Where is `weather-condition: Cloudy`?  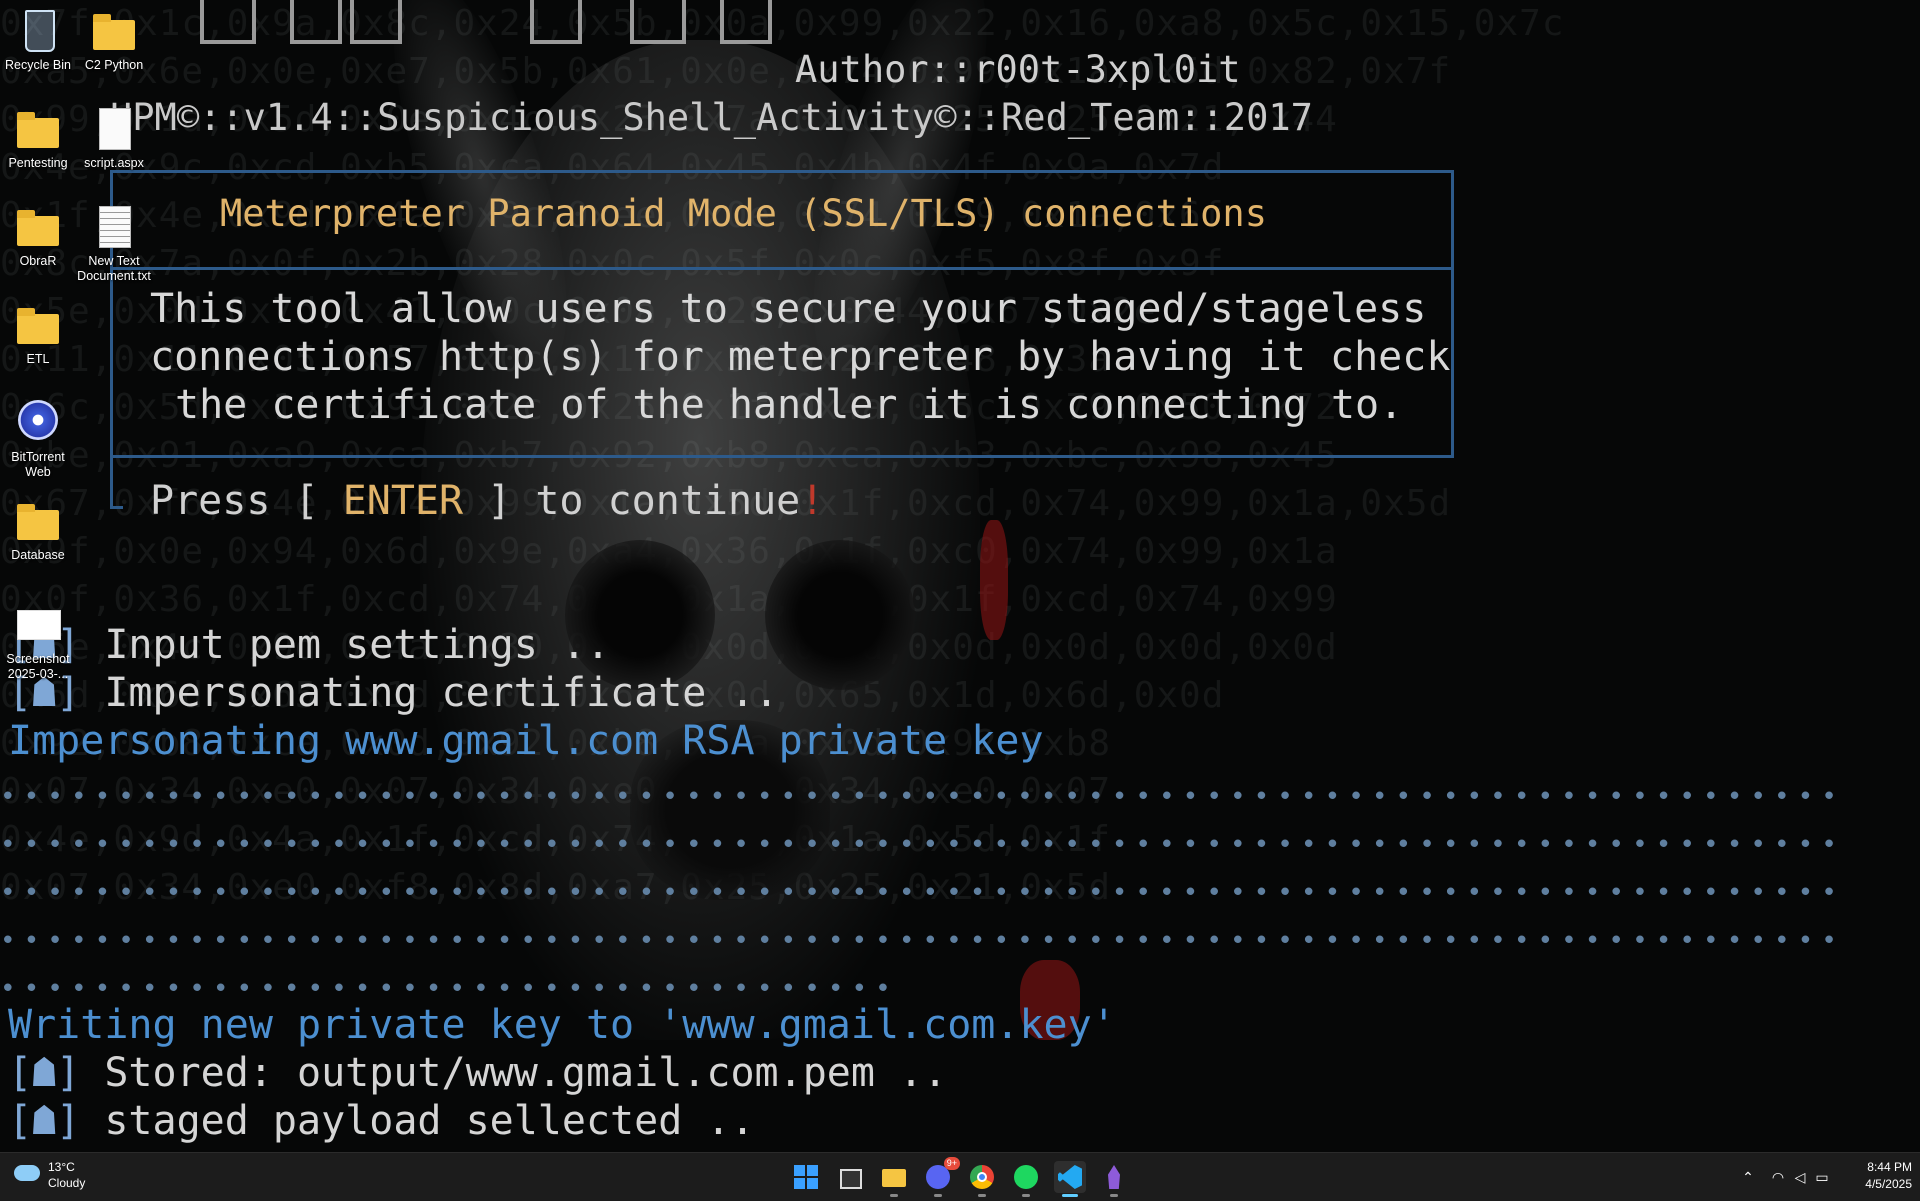 weather-condition: Cloudy is located at coordinates (67, 1183).